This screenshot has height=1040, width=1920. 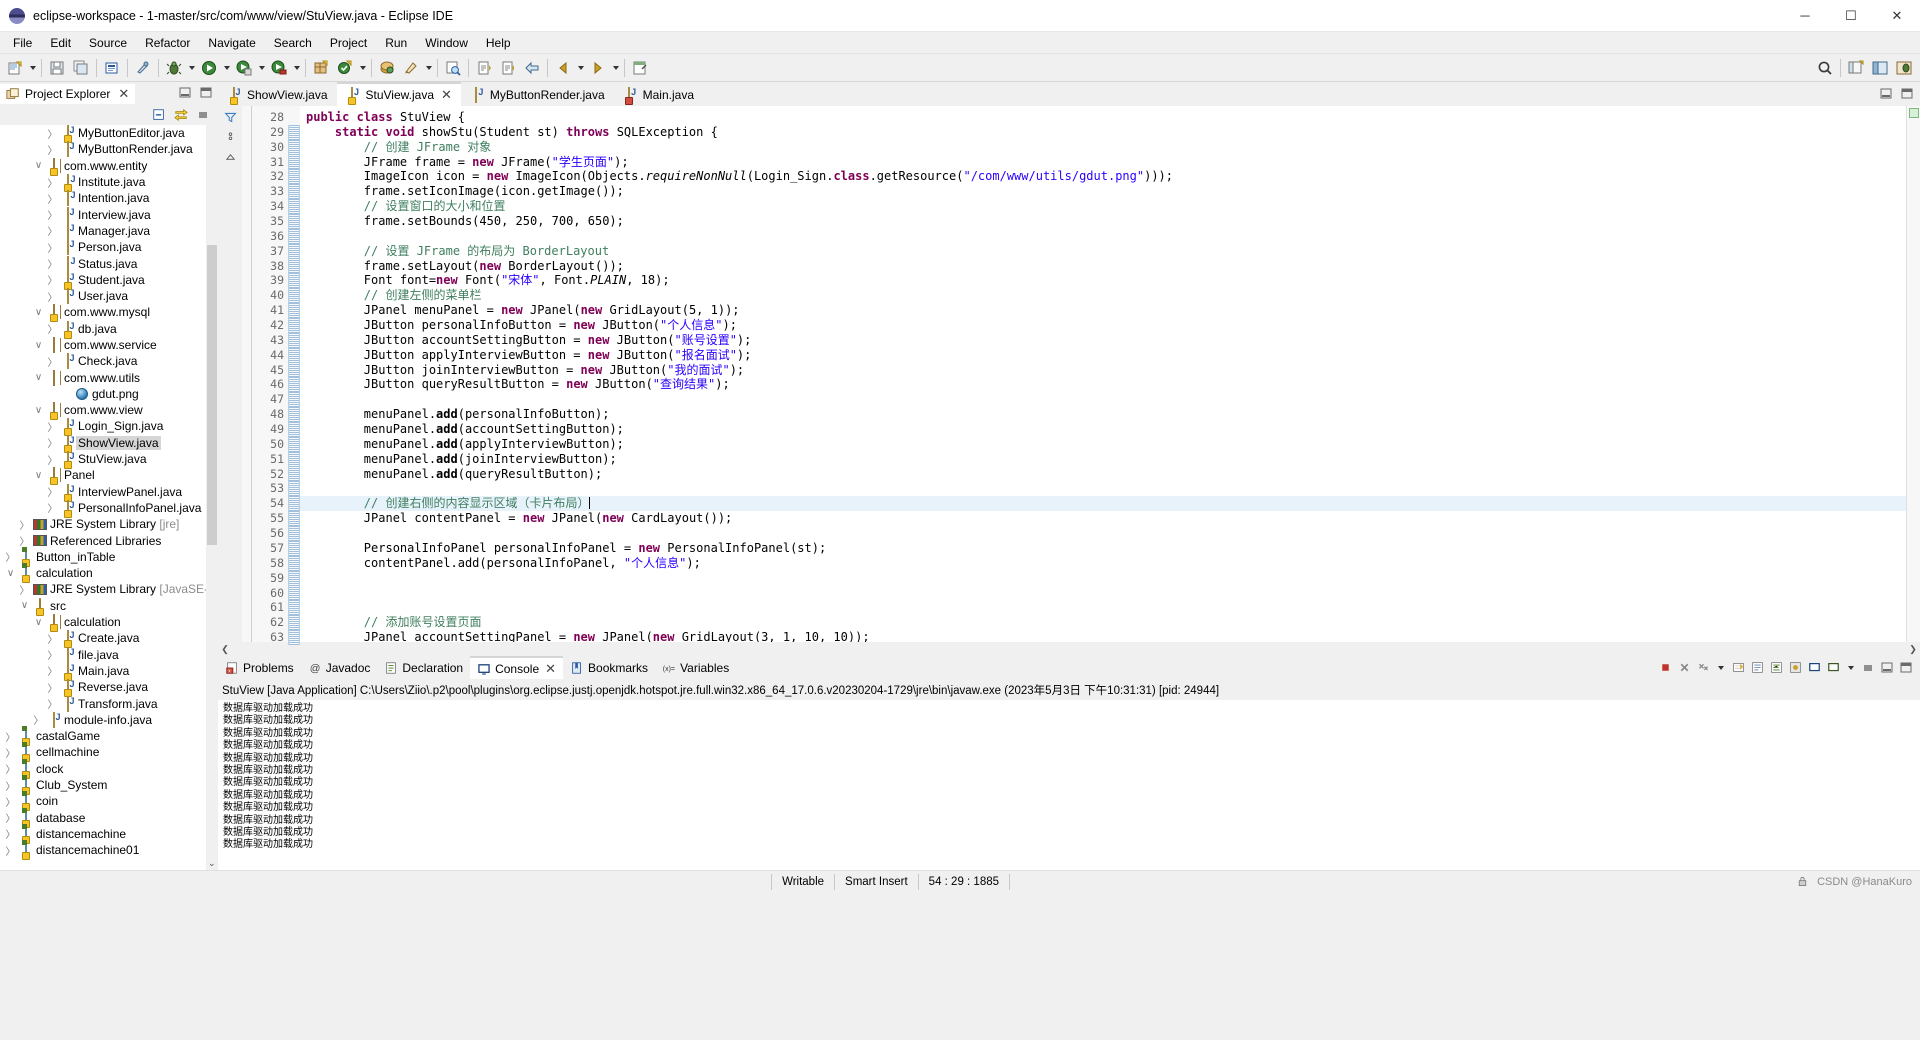 I want to click on project-tree-vertical-scrollbar: ⌄, so click(x=212, y=497).